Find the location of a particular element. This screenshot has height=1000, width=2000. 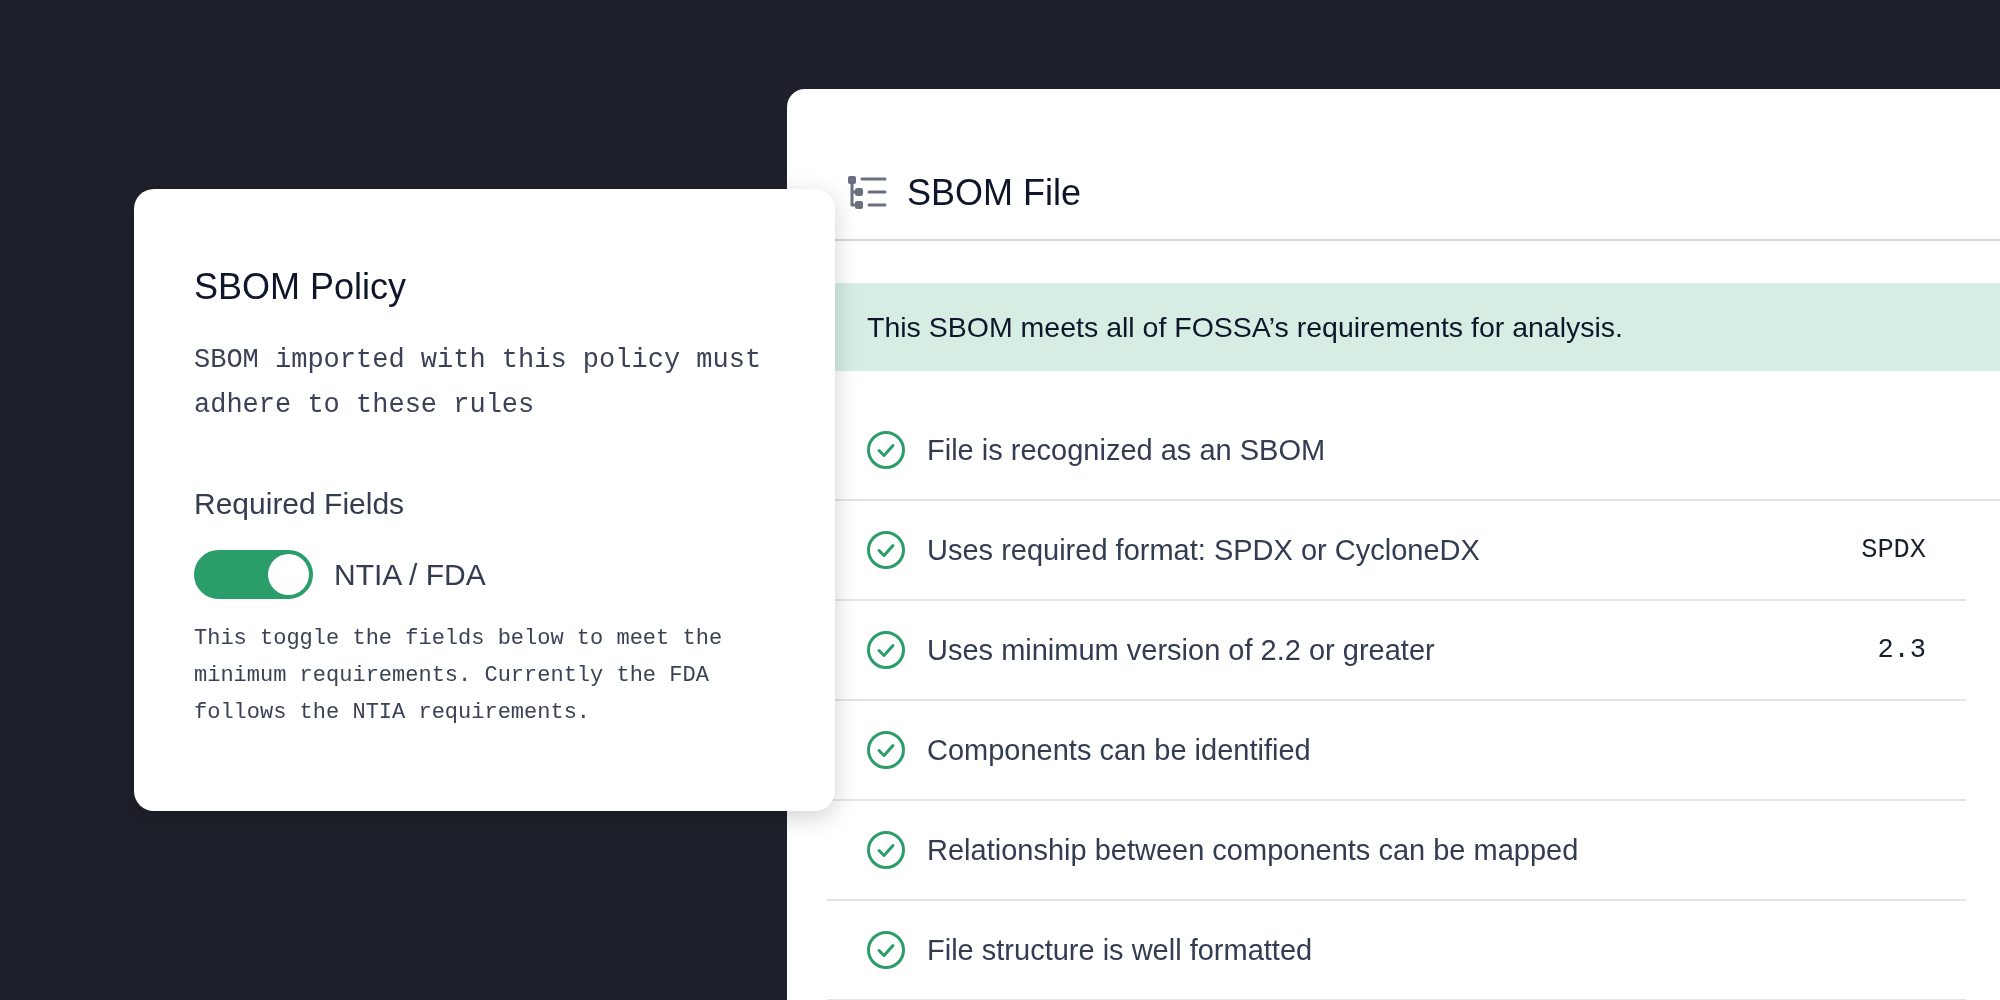

section-title: Required Fields is located at coordinates (300, 504).